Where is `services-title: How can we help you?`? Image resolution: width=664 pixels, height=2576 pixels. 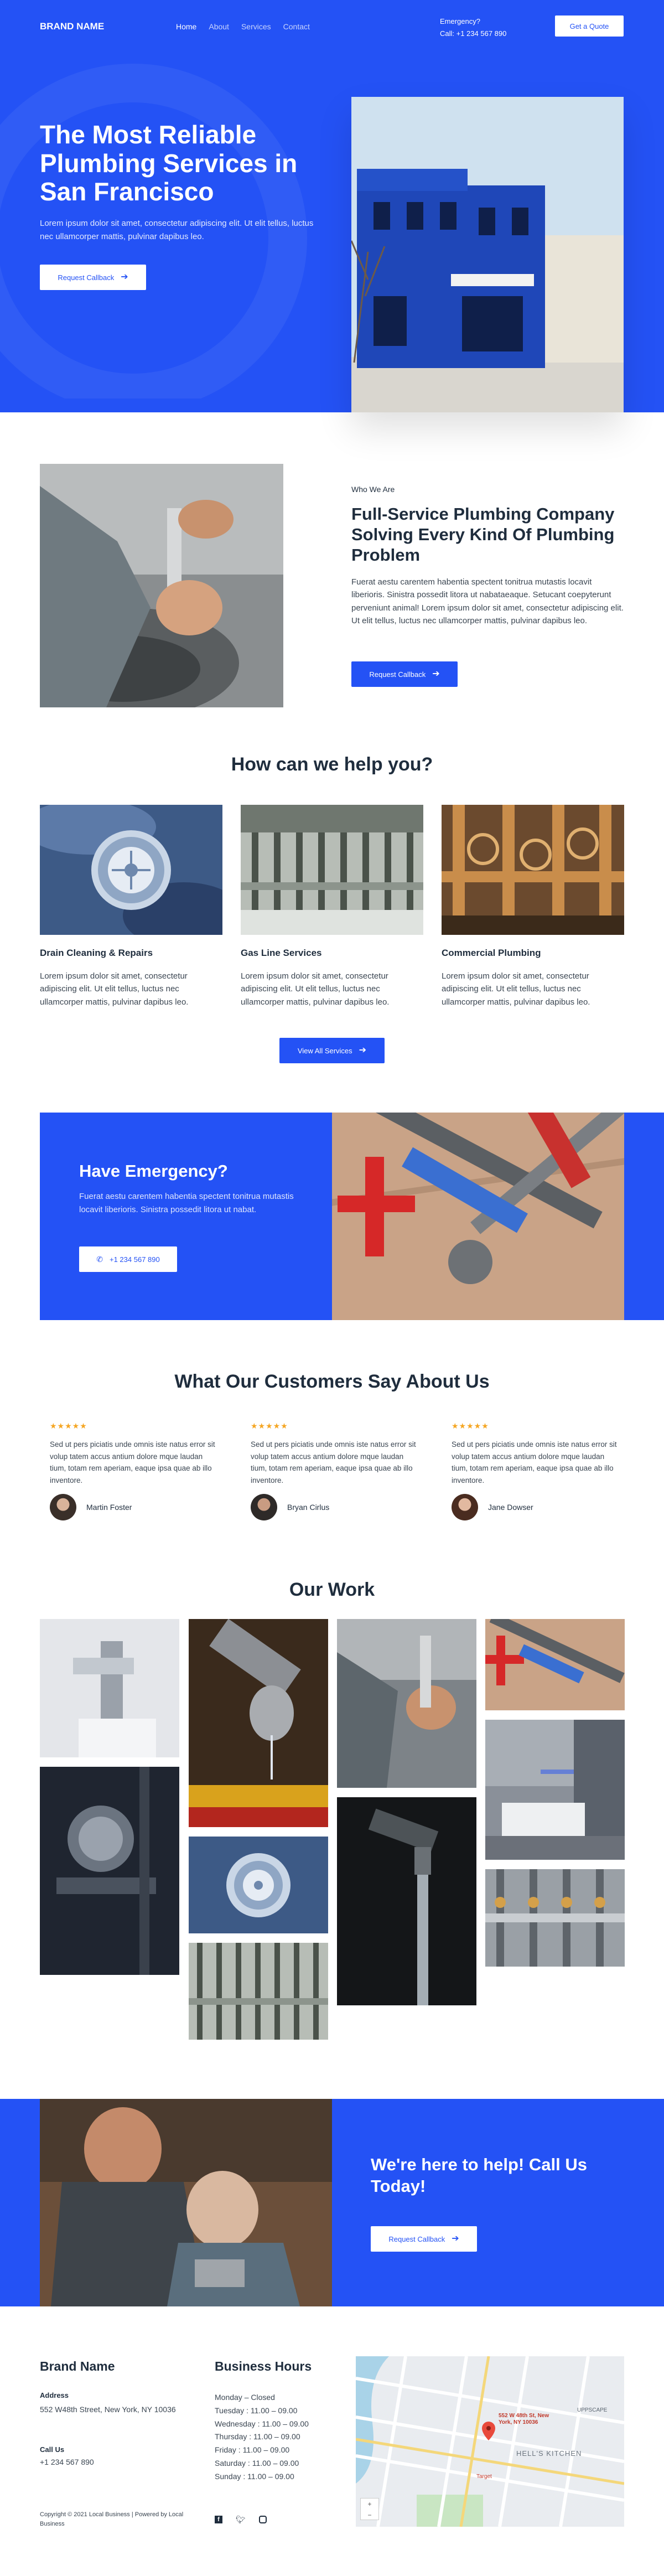
services-title: How can we help you? is located at coordinates (332, 764).